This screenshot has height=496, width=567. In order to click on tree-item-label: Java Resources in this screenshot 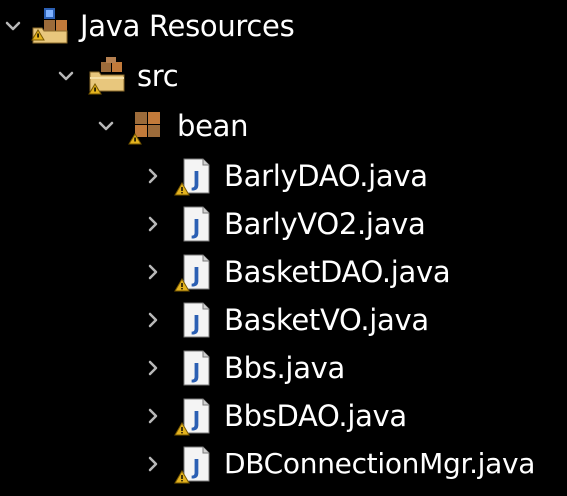, I will do `click(187, 26)`.